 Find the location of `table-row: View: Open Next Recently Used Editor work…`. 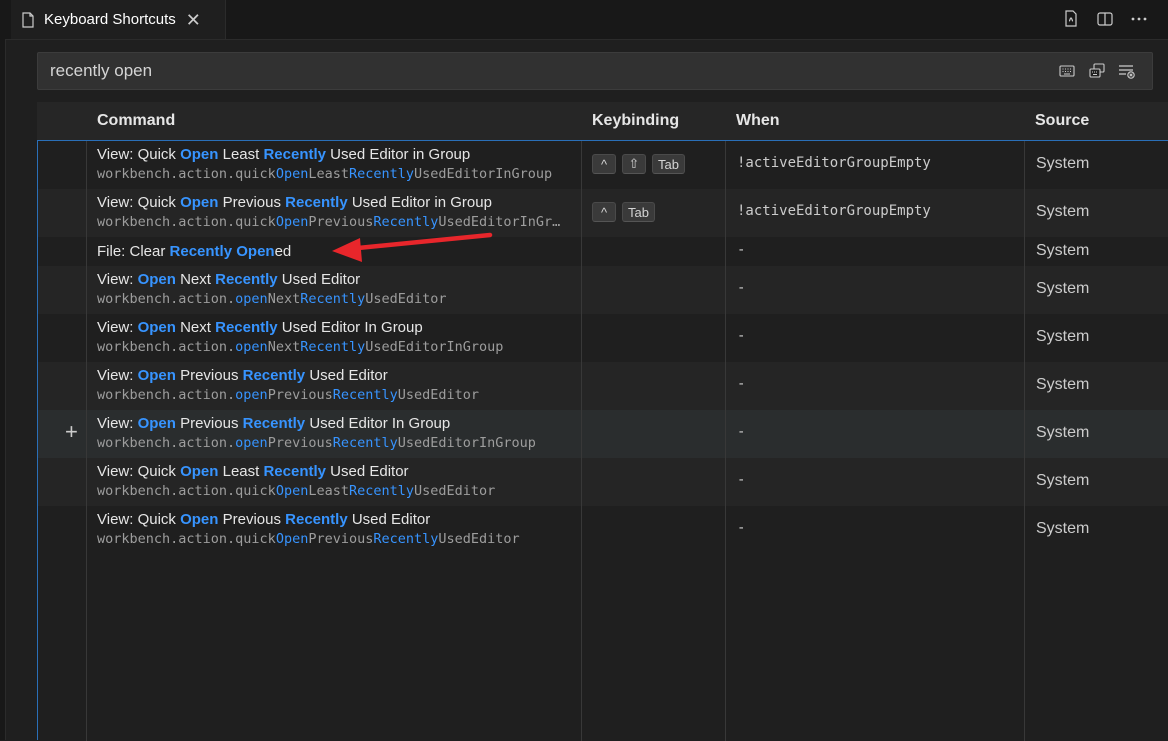

table-row: View: Open Next Recently Used Editor work… is located at coordinates (603, 290).